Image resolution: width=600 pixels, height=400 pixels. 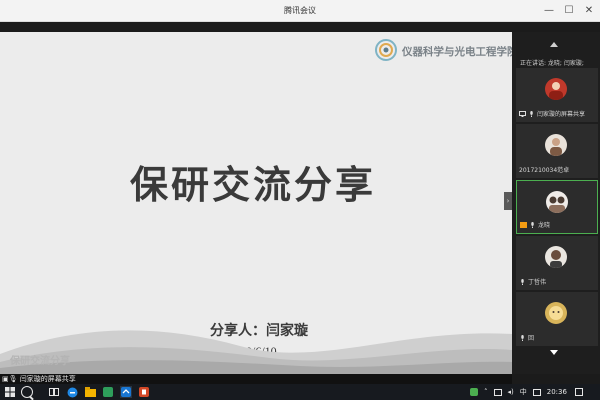 I want to click on window-title: 腾讯会议, so click(x=300, y=10).